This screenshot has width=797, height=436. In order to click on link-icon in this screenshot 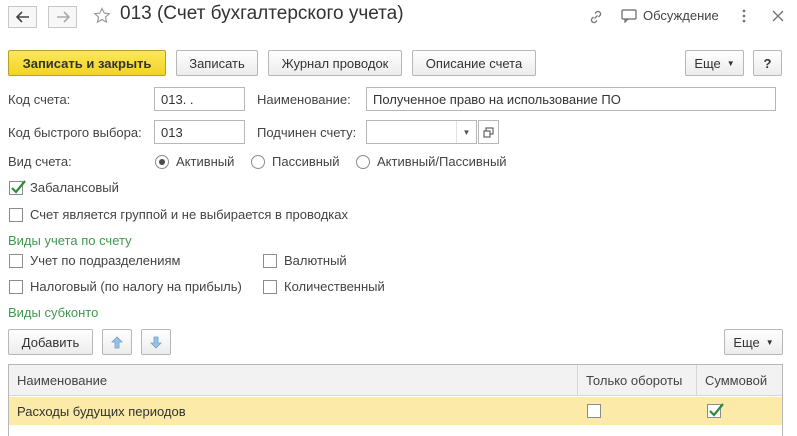, I will do `click(596, 17)`.